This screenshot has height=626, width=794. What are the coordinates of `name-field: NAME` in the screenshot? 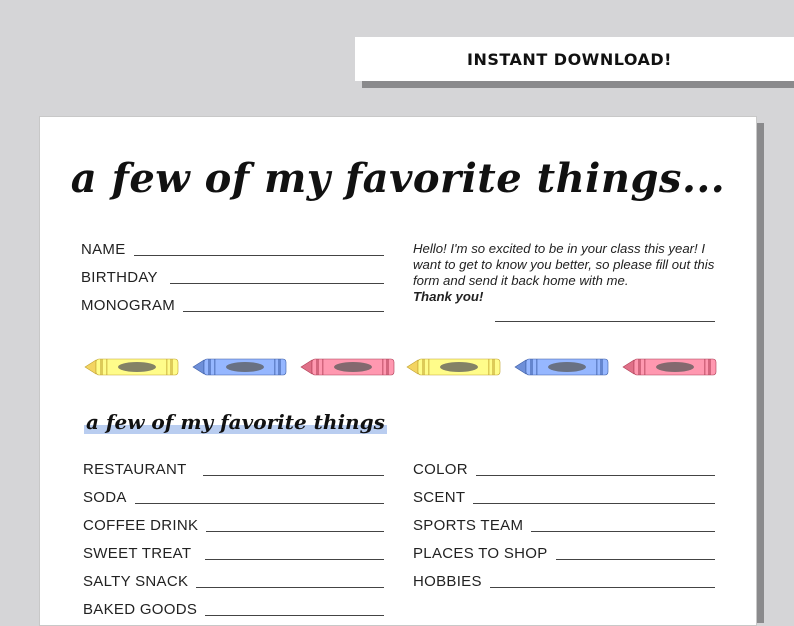 It's located at (232, 250).